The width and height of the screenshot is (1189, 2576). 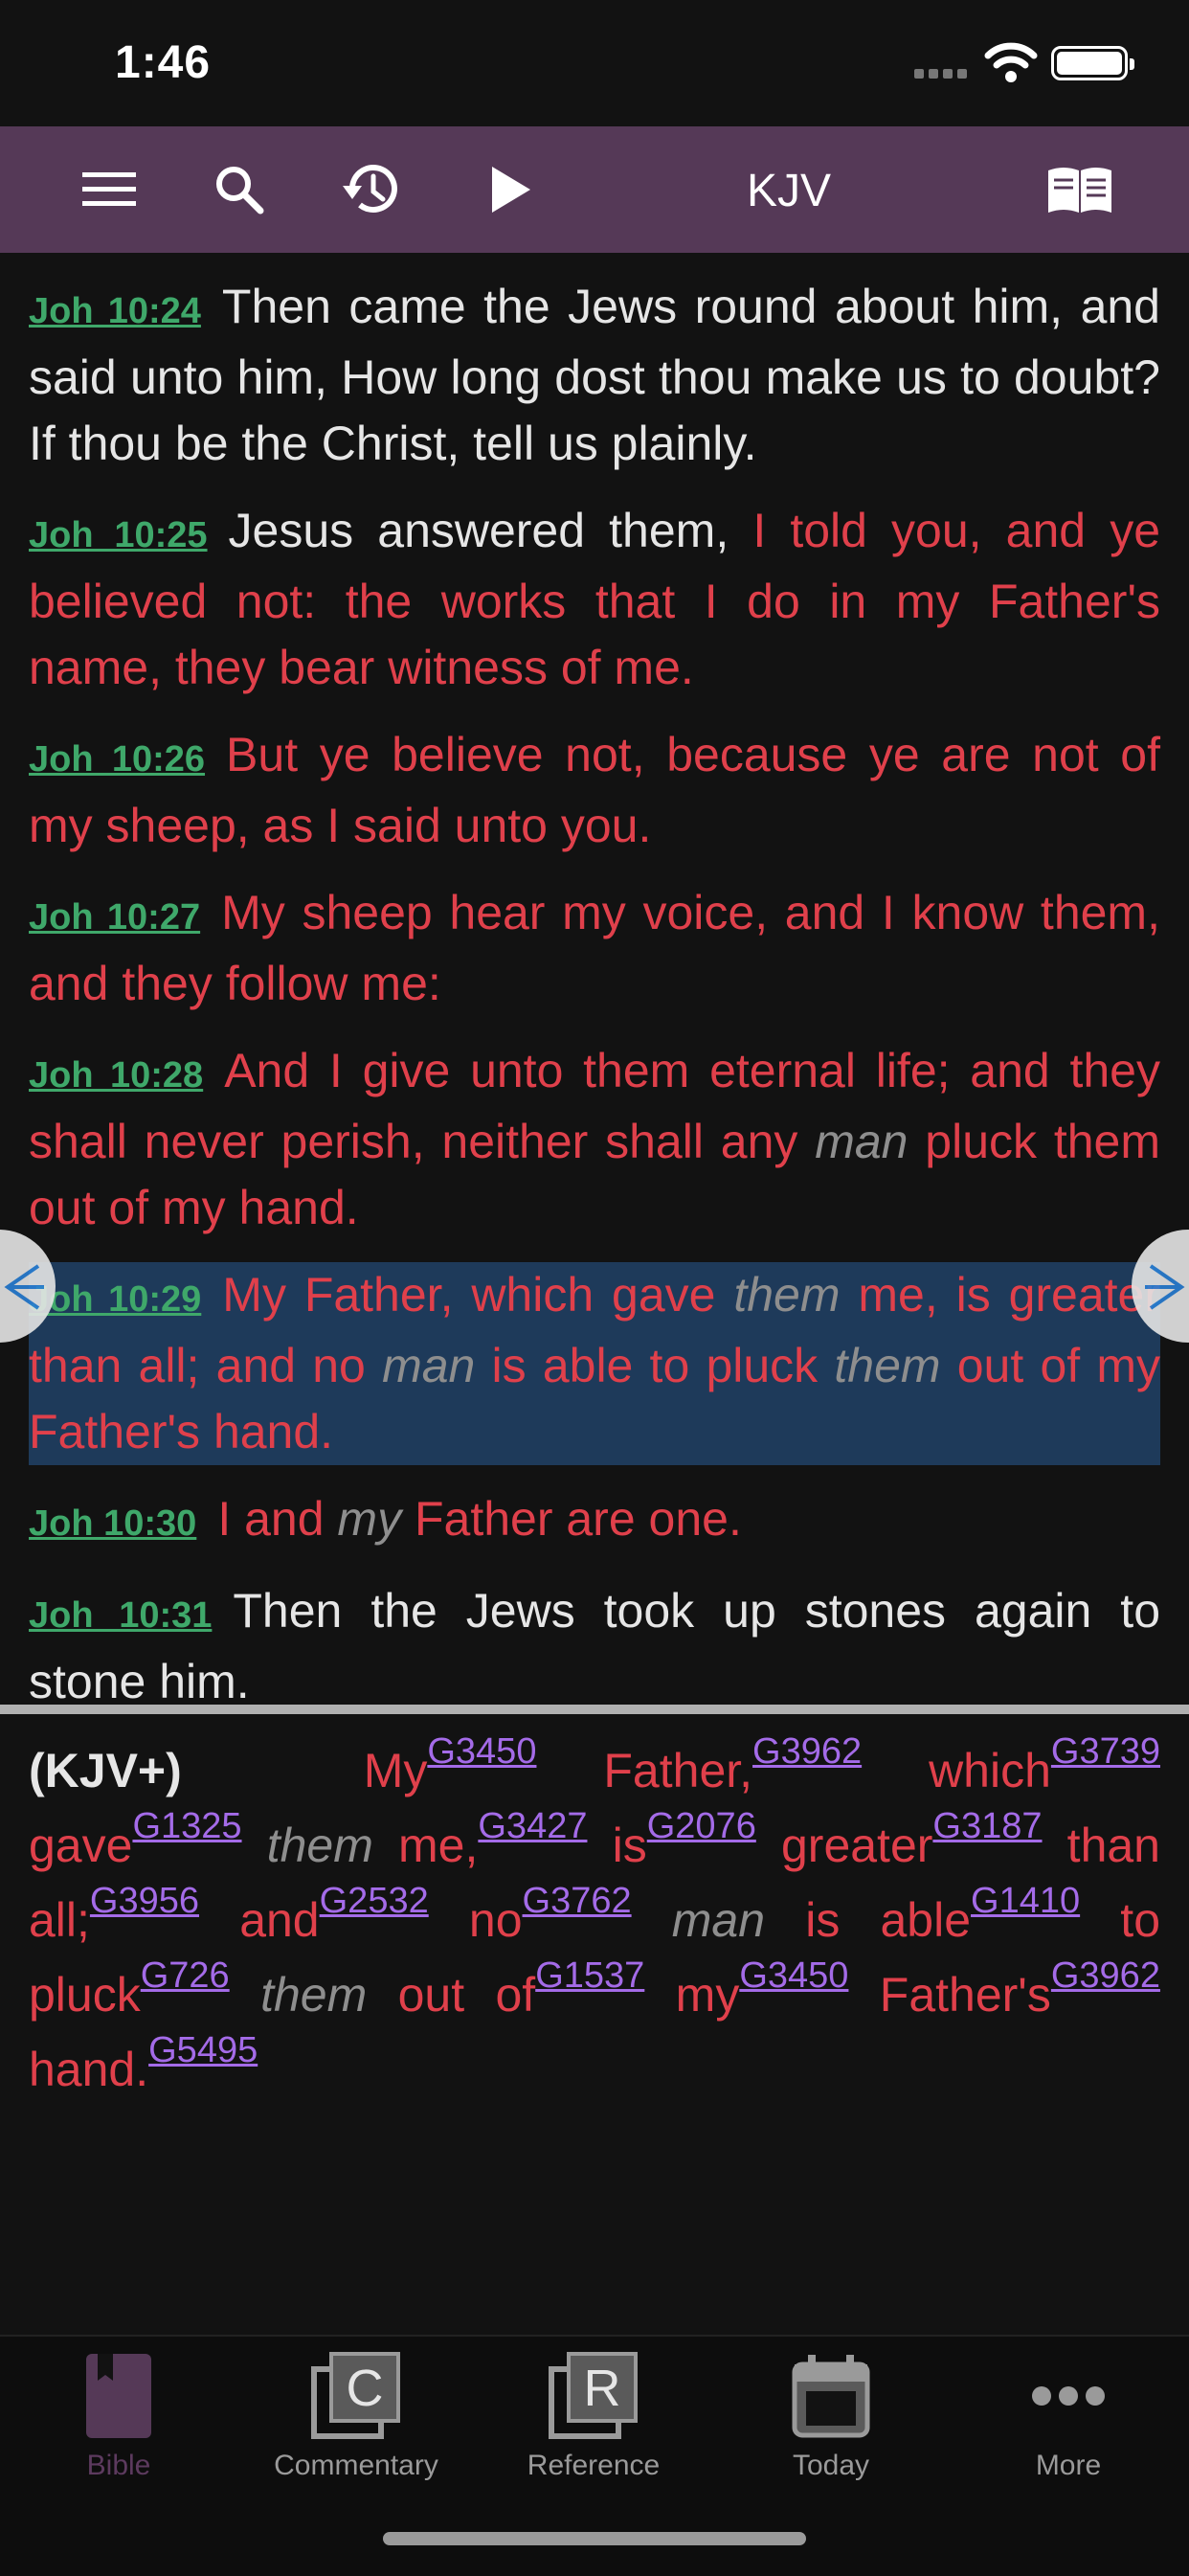 I want to click on verse-text: Father are one., so click(x=571, y=1519).